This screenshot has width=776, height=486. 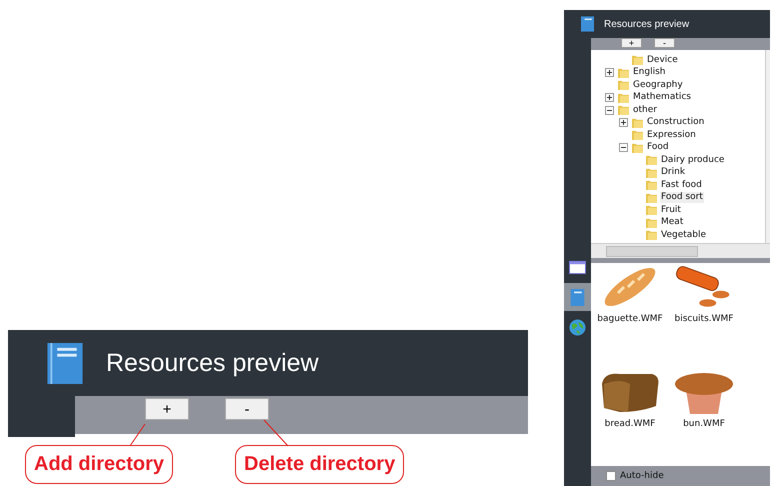 What do you see at coordinates (693, 160) in the screenshot?
I see `tree-item: Dairy produce` at bounding box center [693, 160].